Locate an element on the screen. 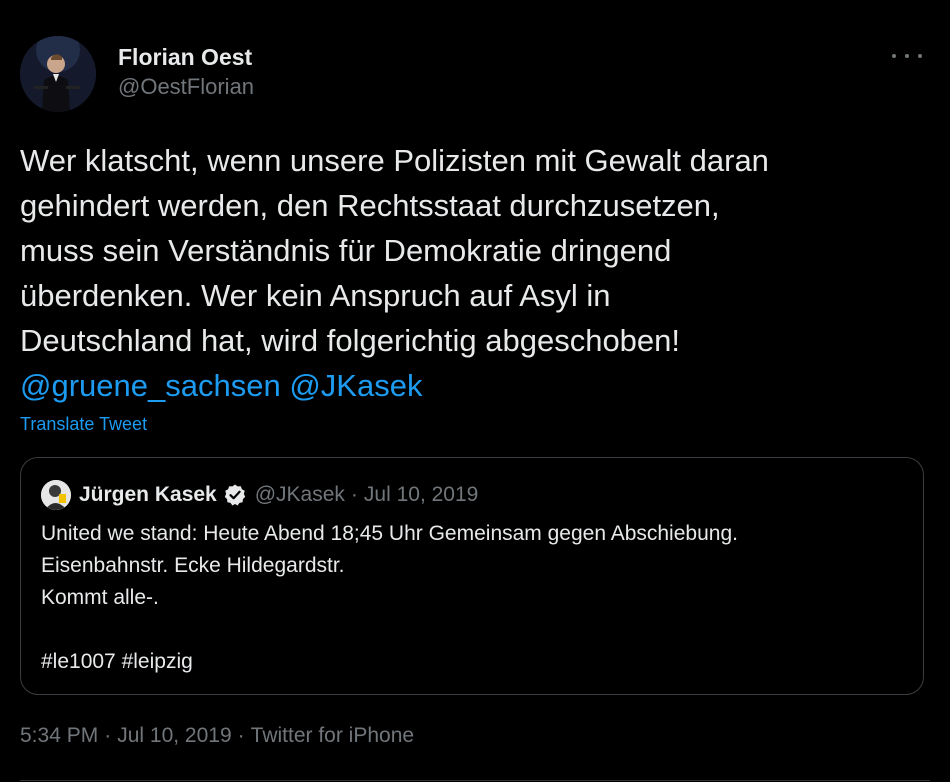  translate-tweet-link: Translate Tweet is located at coordinates (83, 424).